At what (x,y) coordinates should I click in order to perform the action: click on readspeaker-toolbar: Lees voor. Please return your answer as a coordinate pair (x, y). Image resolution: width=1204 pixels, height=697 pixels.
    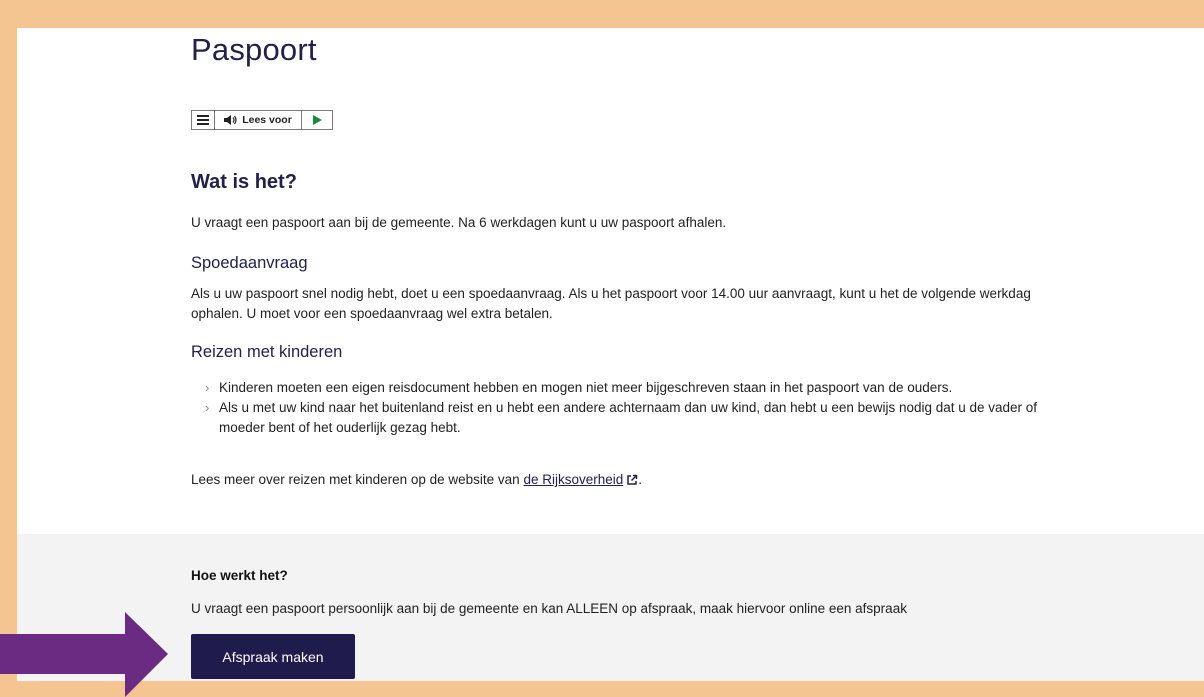
    Looking at the image, I should click on (262, 120).